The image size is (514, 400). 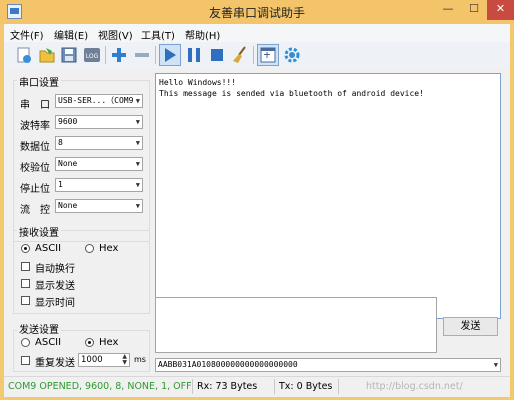 I want to click on send-hex-label: Hex, so click(x=109, y=342).